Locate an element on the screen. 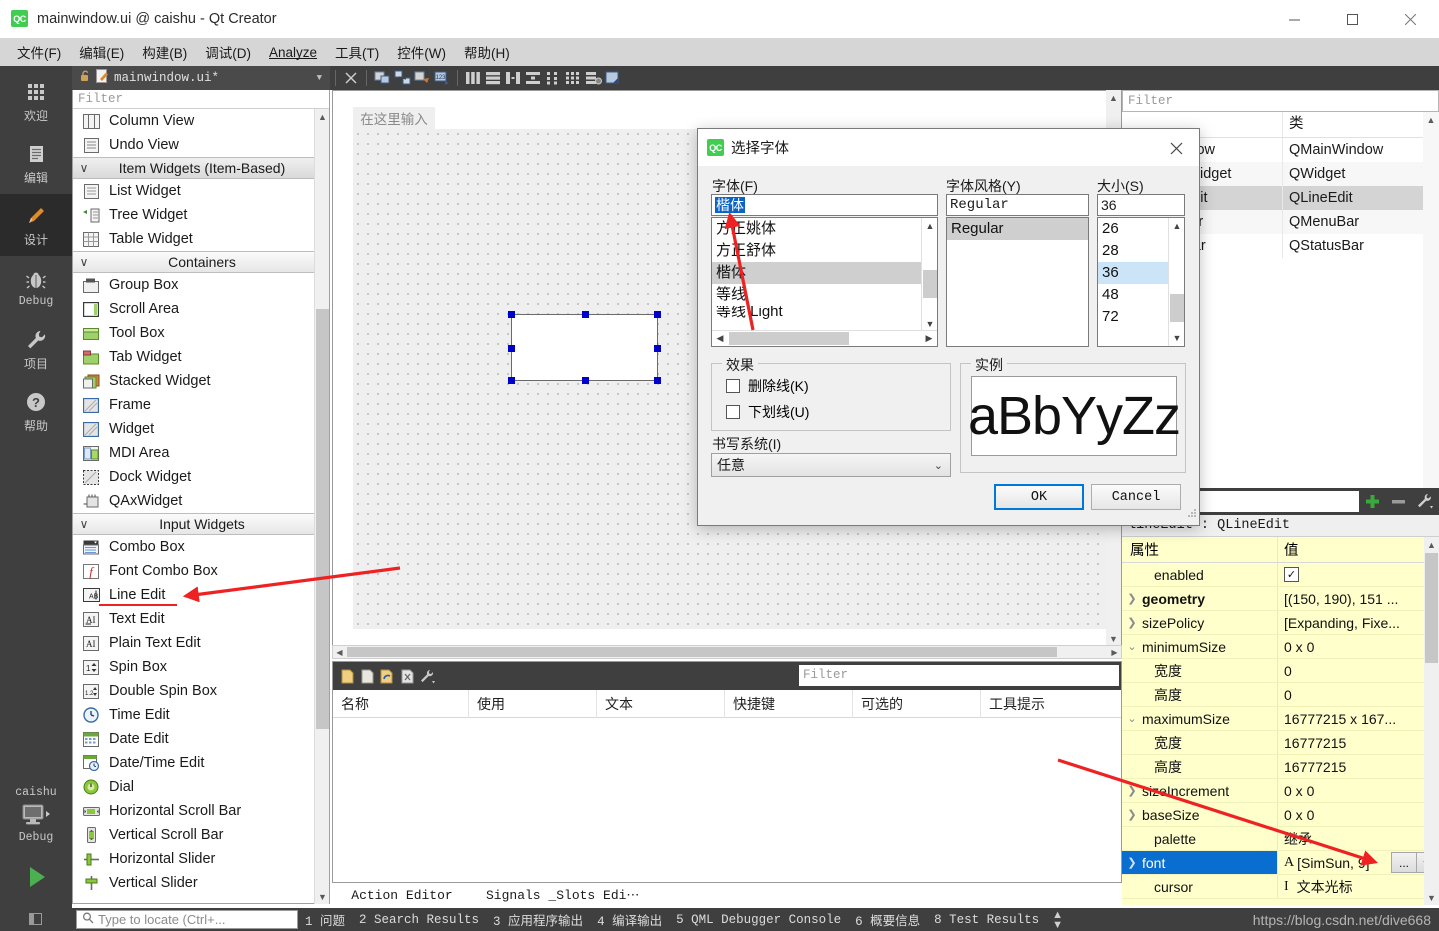  collapse-chevron-icon: ⌄ is located at coordinates (1132, 646).